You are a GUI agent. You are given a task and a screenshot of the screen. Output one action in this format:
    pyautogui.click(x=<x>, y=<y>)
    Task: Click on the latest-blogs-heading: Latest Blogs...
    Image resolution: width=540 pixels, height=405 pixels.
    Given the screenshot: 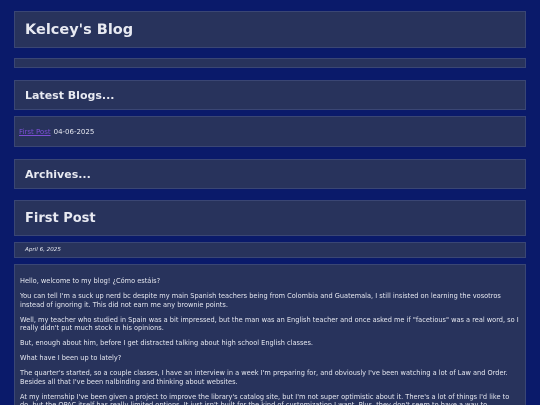 What is the action you would take?
    pyautogui.click(x=270, y=95)
    